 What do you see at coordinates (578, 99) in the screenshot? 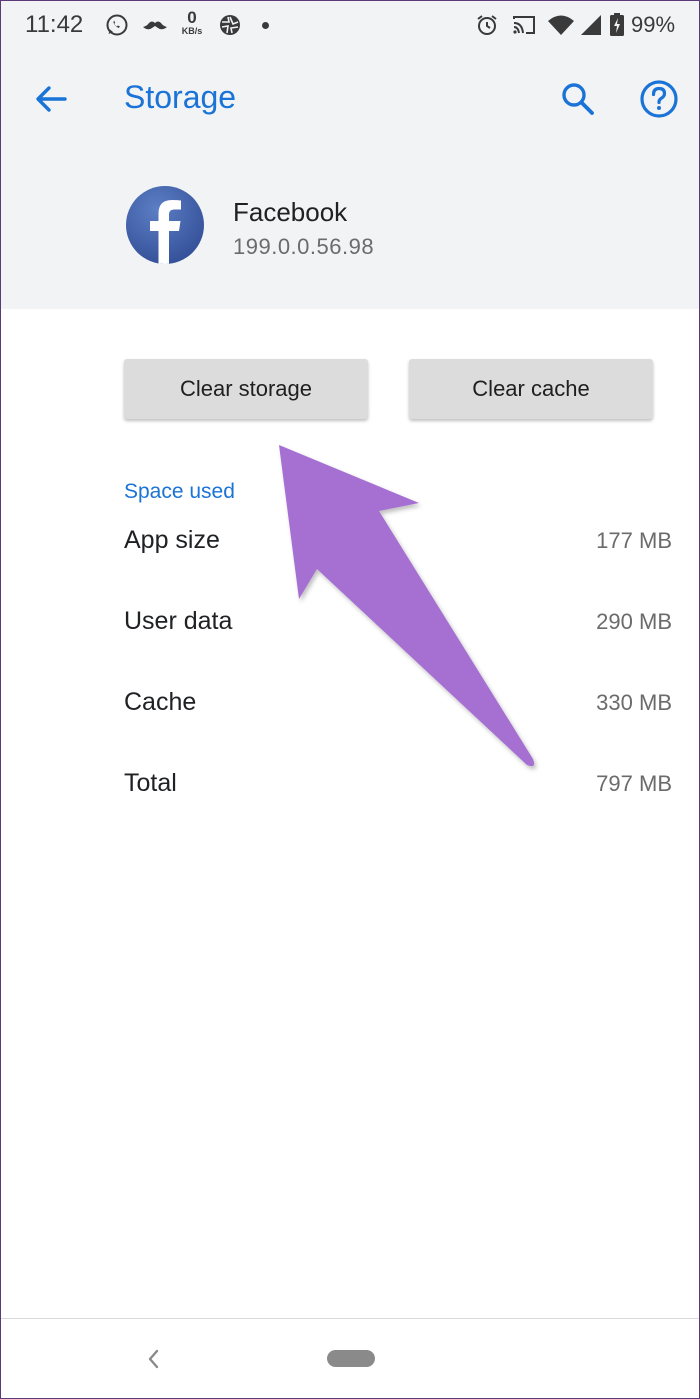
I see `search-icon` at bounding box center [578, 99].